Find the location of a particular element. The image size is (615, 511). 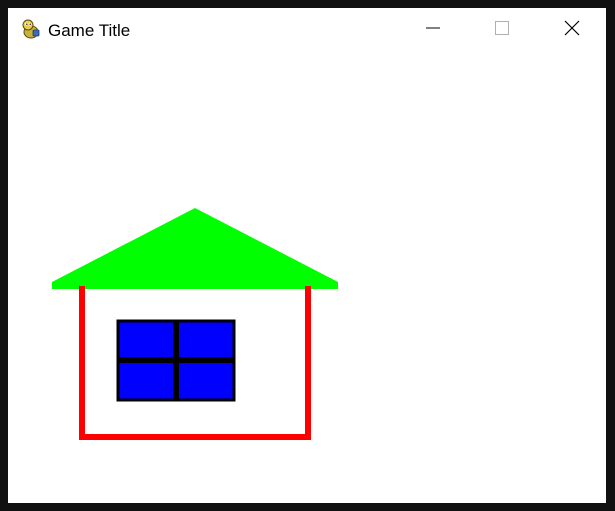

maximize-button is located at coordinates (502, 30).